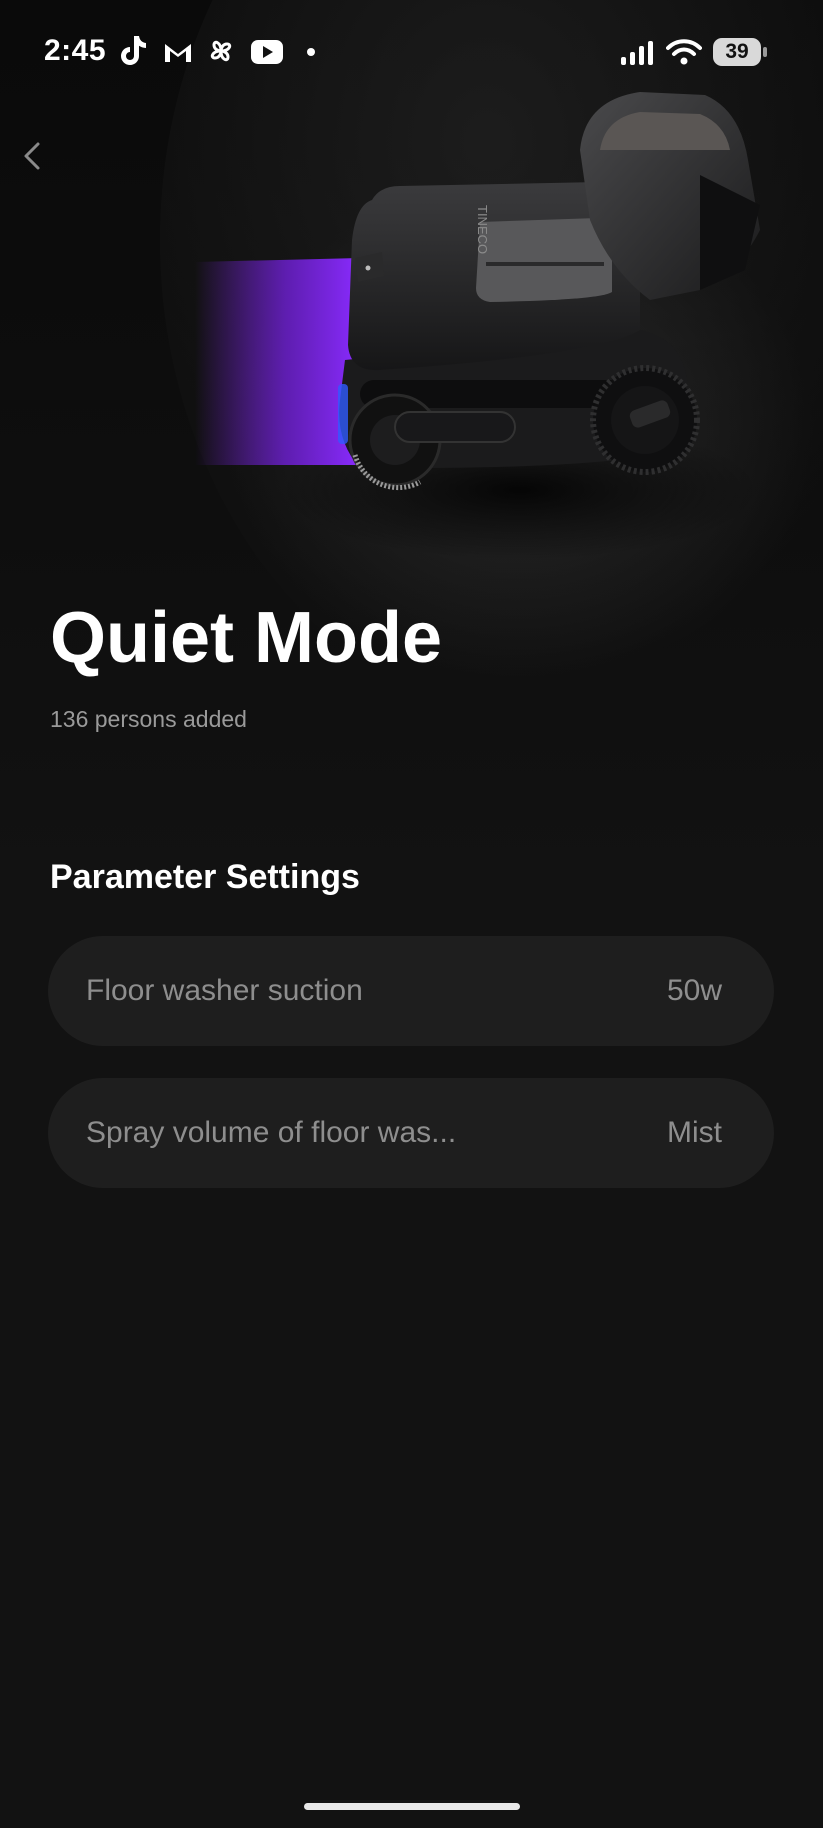 The width and height of the screenshot is (823, 1828). What do you see at coordinates (411, 55) in the screenshot?
I see `status-bar: 2:45 39` at bounding box center [411, 55].